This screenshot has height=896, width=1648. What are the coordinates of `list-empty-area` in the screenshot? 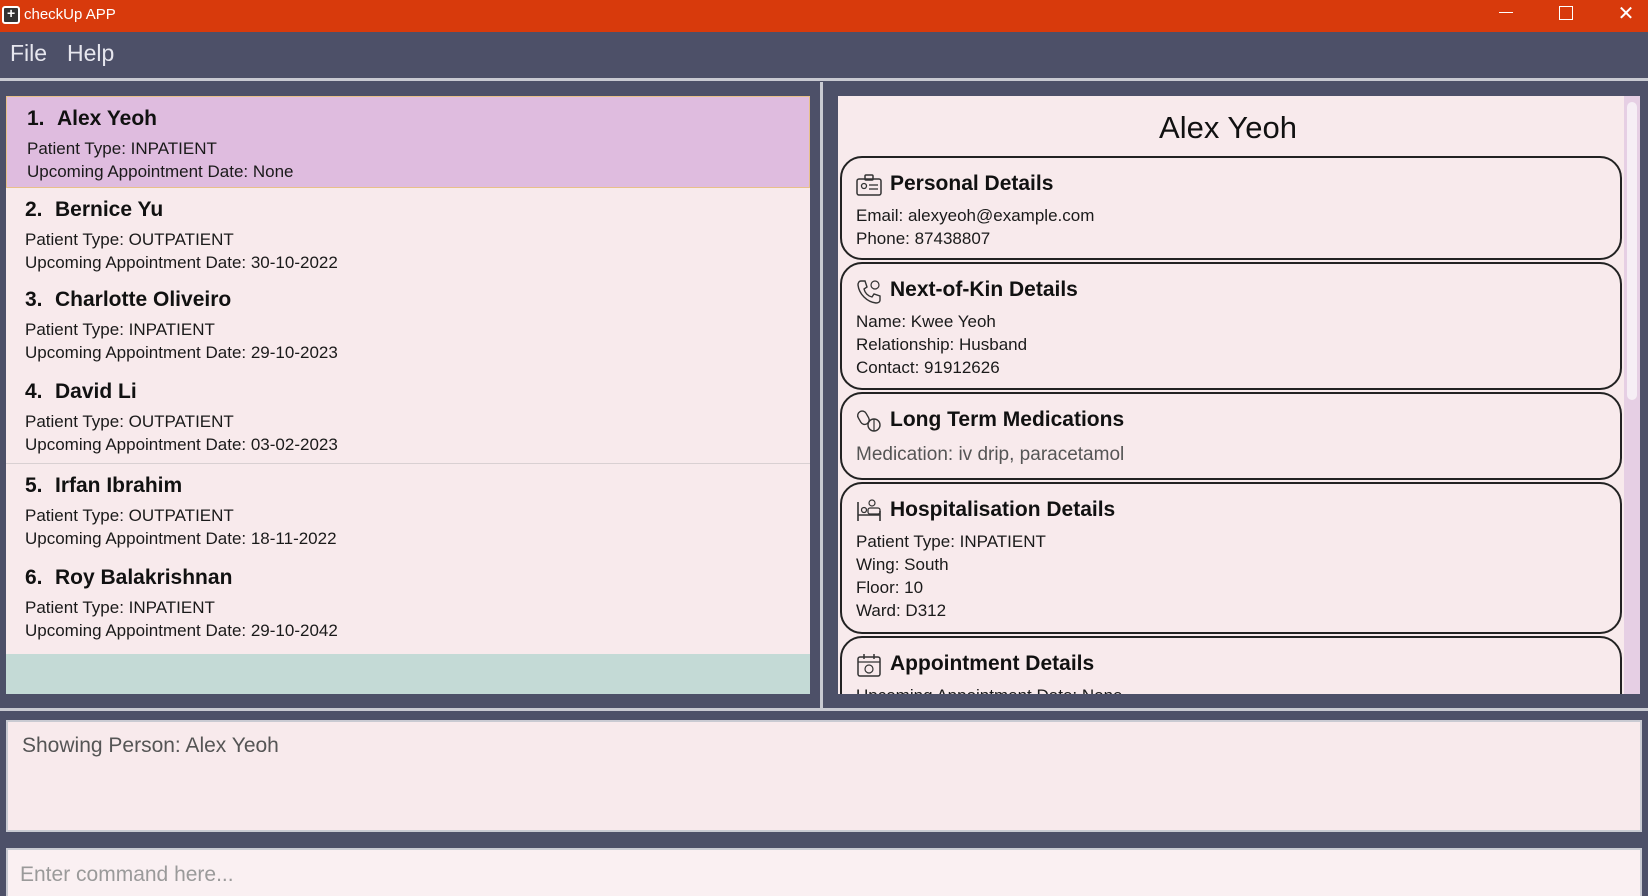 It's located at (408, 674).